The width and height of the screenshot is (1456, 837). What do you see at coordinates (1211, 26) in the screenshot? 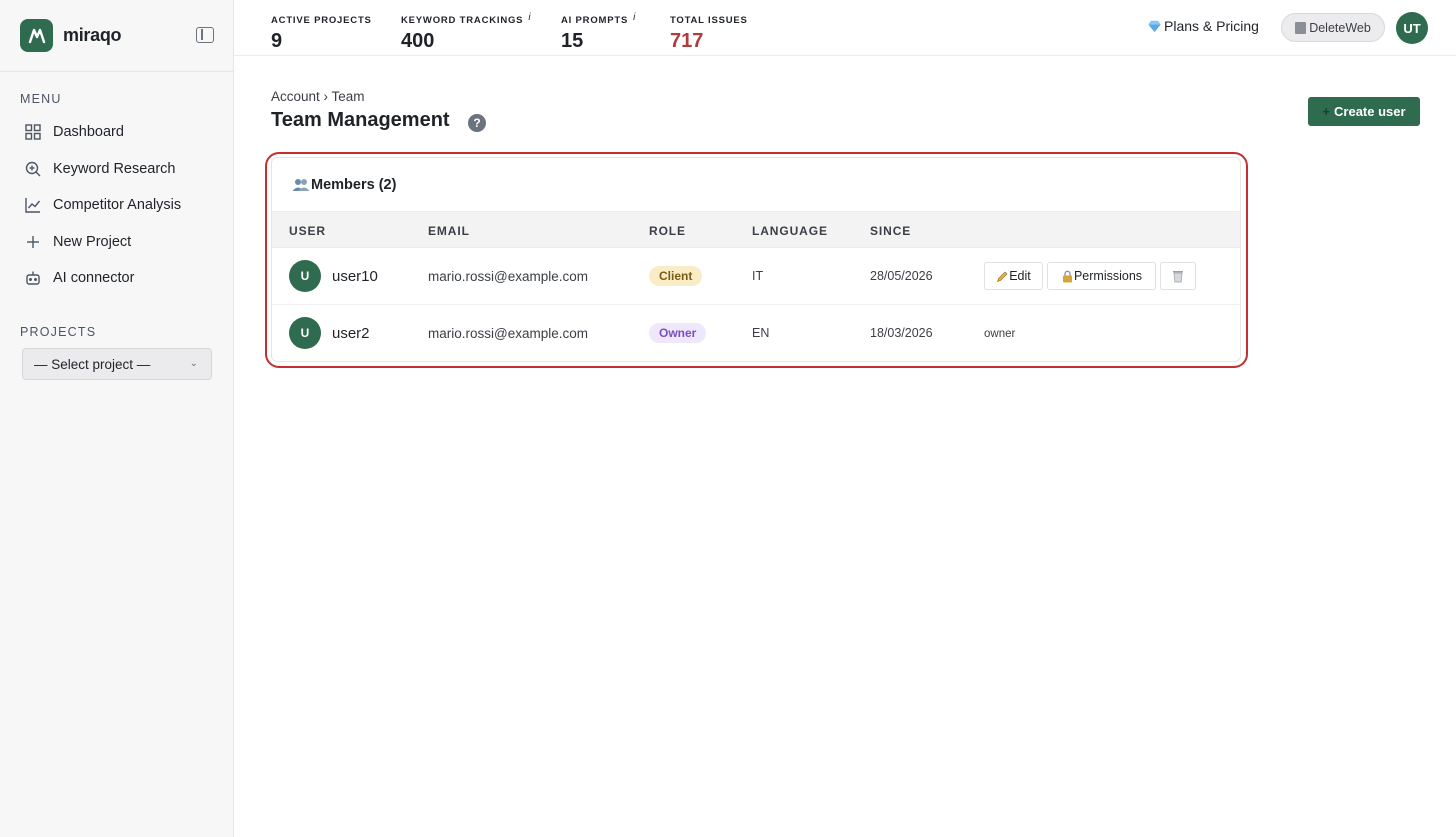
I see `plans-label: Plans & Pricing` at bounding box center [1211, 26].